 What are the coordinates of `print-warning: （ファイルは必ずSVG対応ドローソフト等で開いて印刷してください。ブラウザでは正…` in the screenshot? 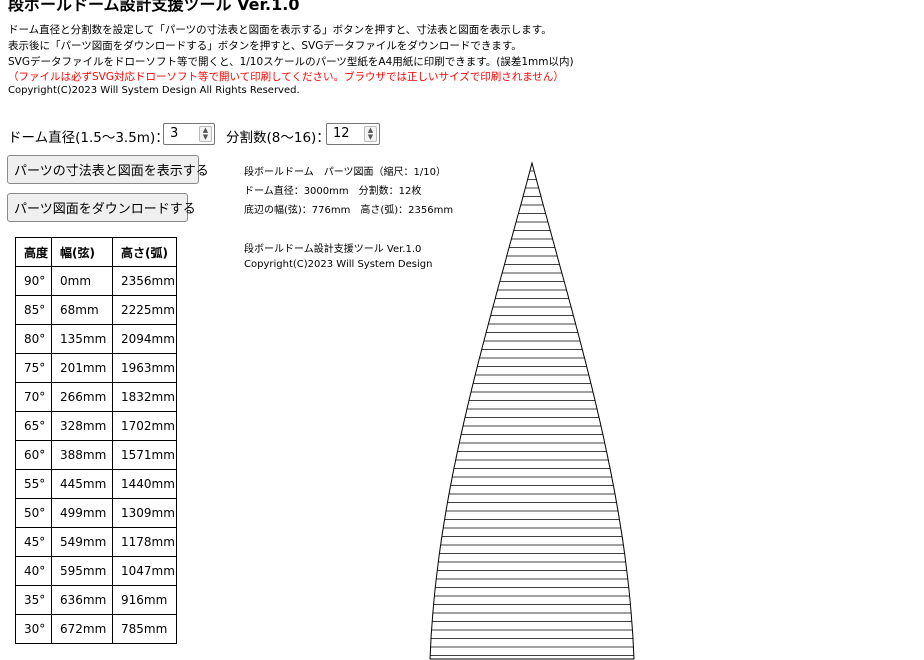 It's located at (286, 77).